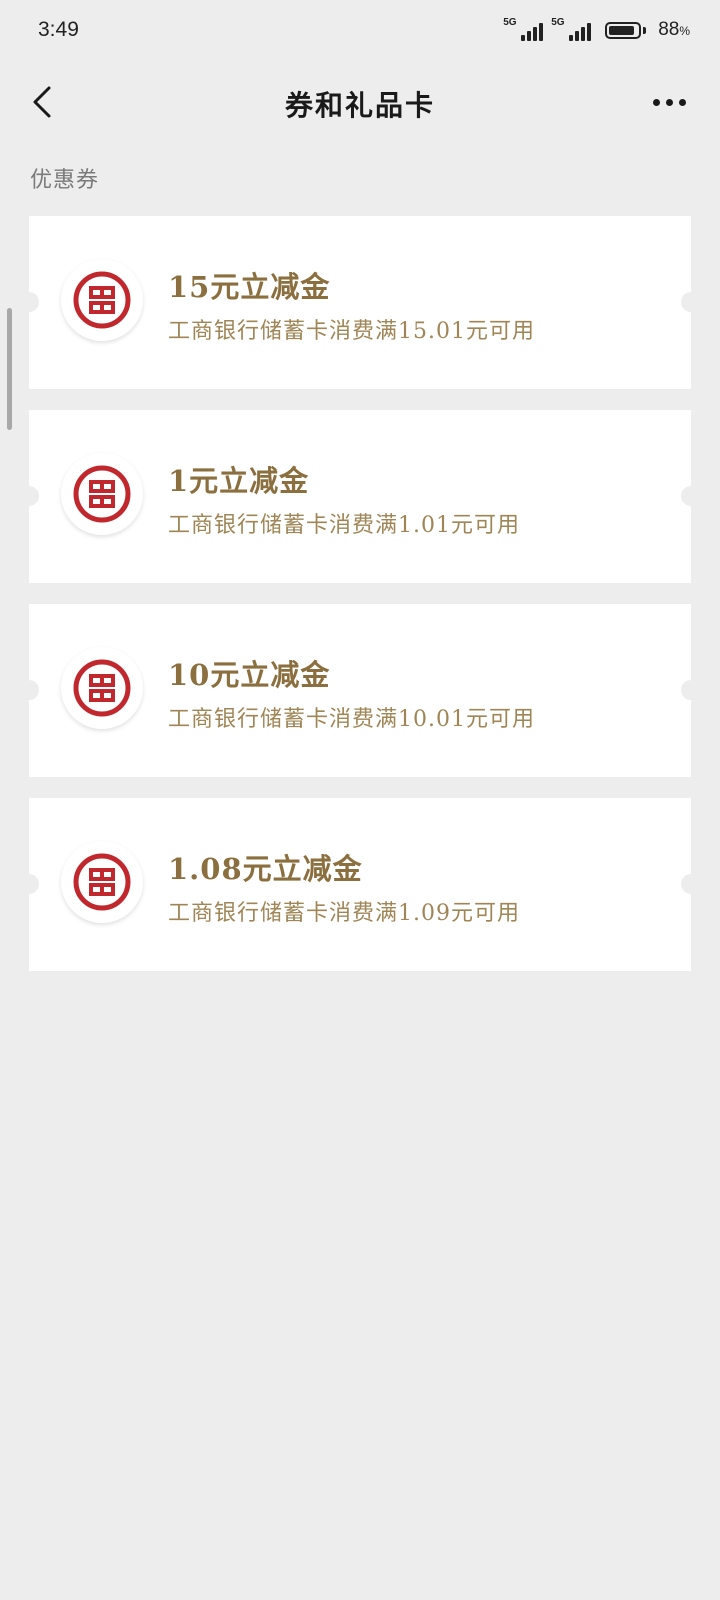 The height and width of the screenshot is (1600, 720). What do you see at coordinates (360, 302) in the screenshot?
I see `coupon-card: 15元立减金 工商银行储蓄卡消费满15.01元可用` at bounding box center [360, 302].